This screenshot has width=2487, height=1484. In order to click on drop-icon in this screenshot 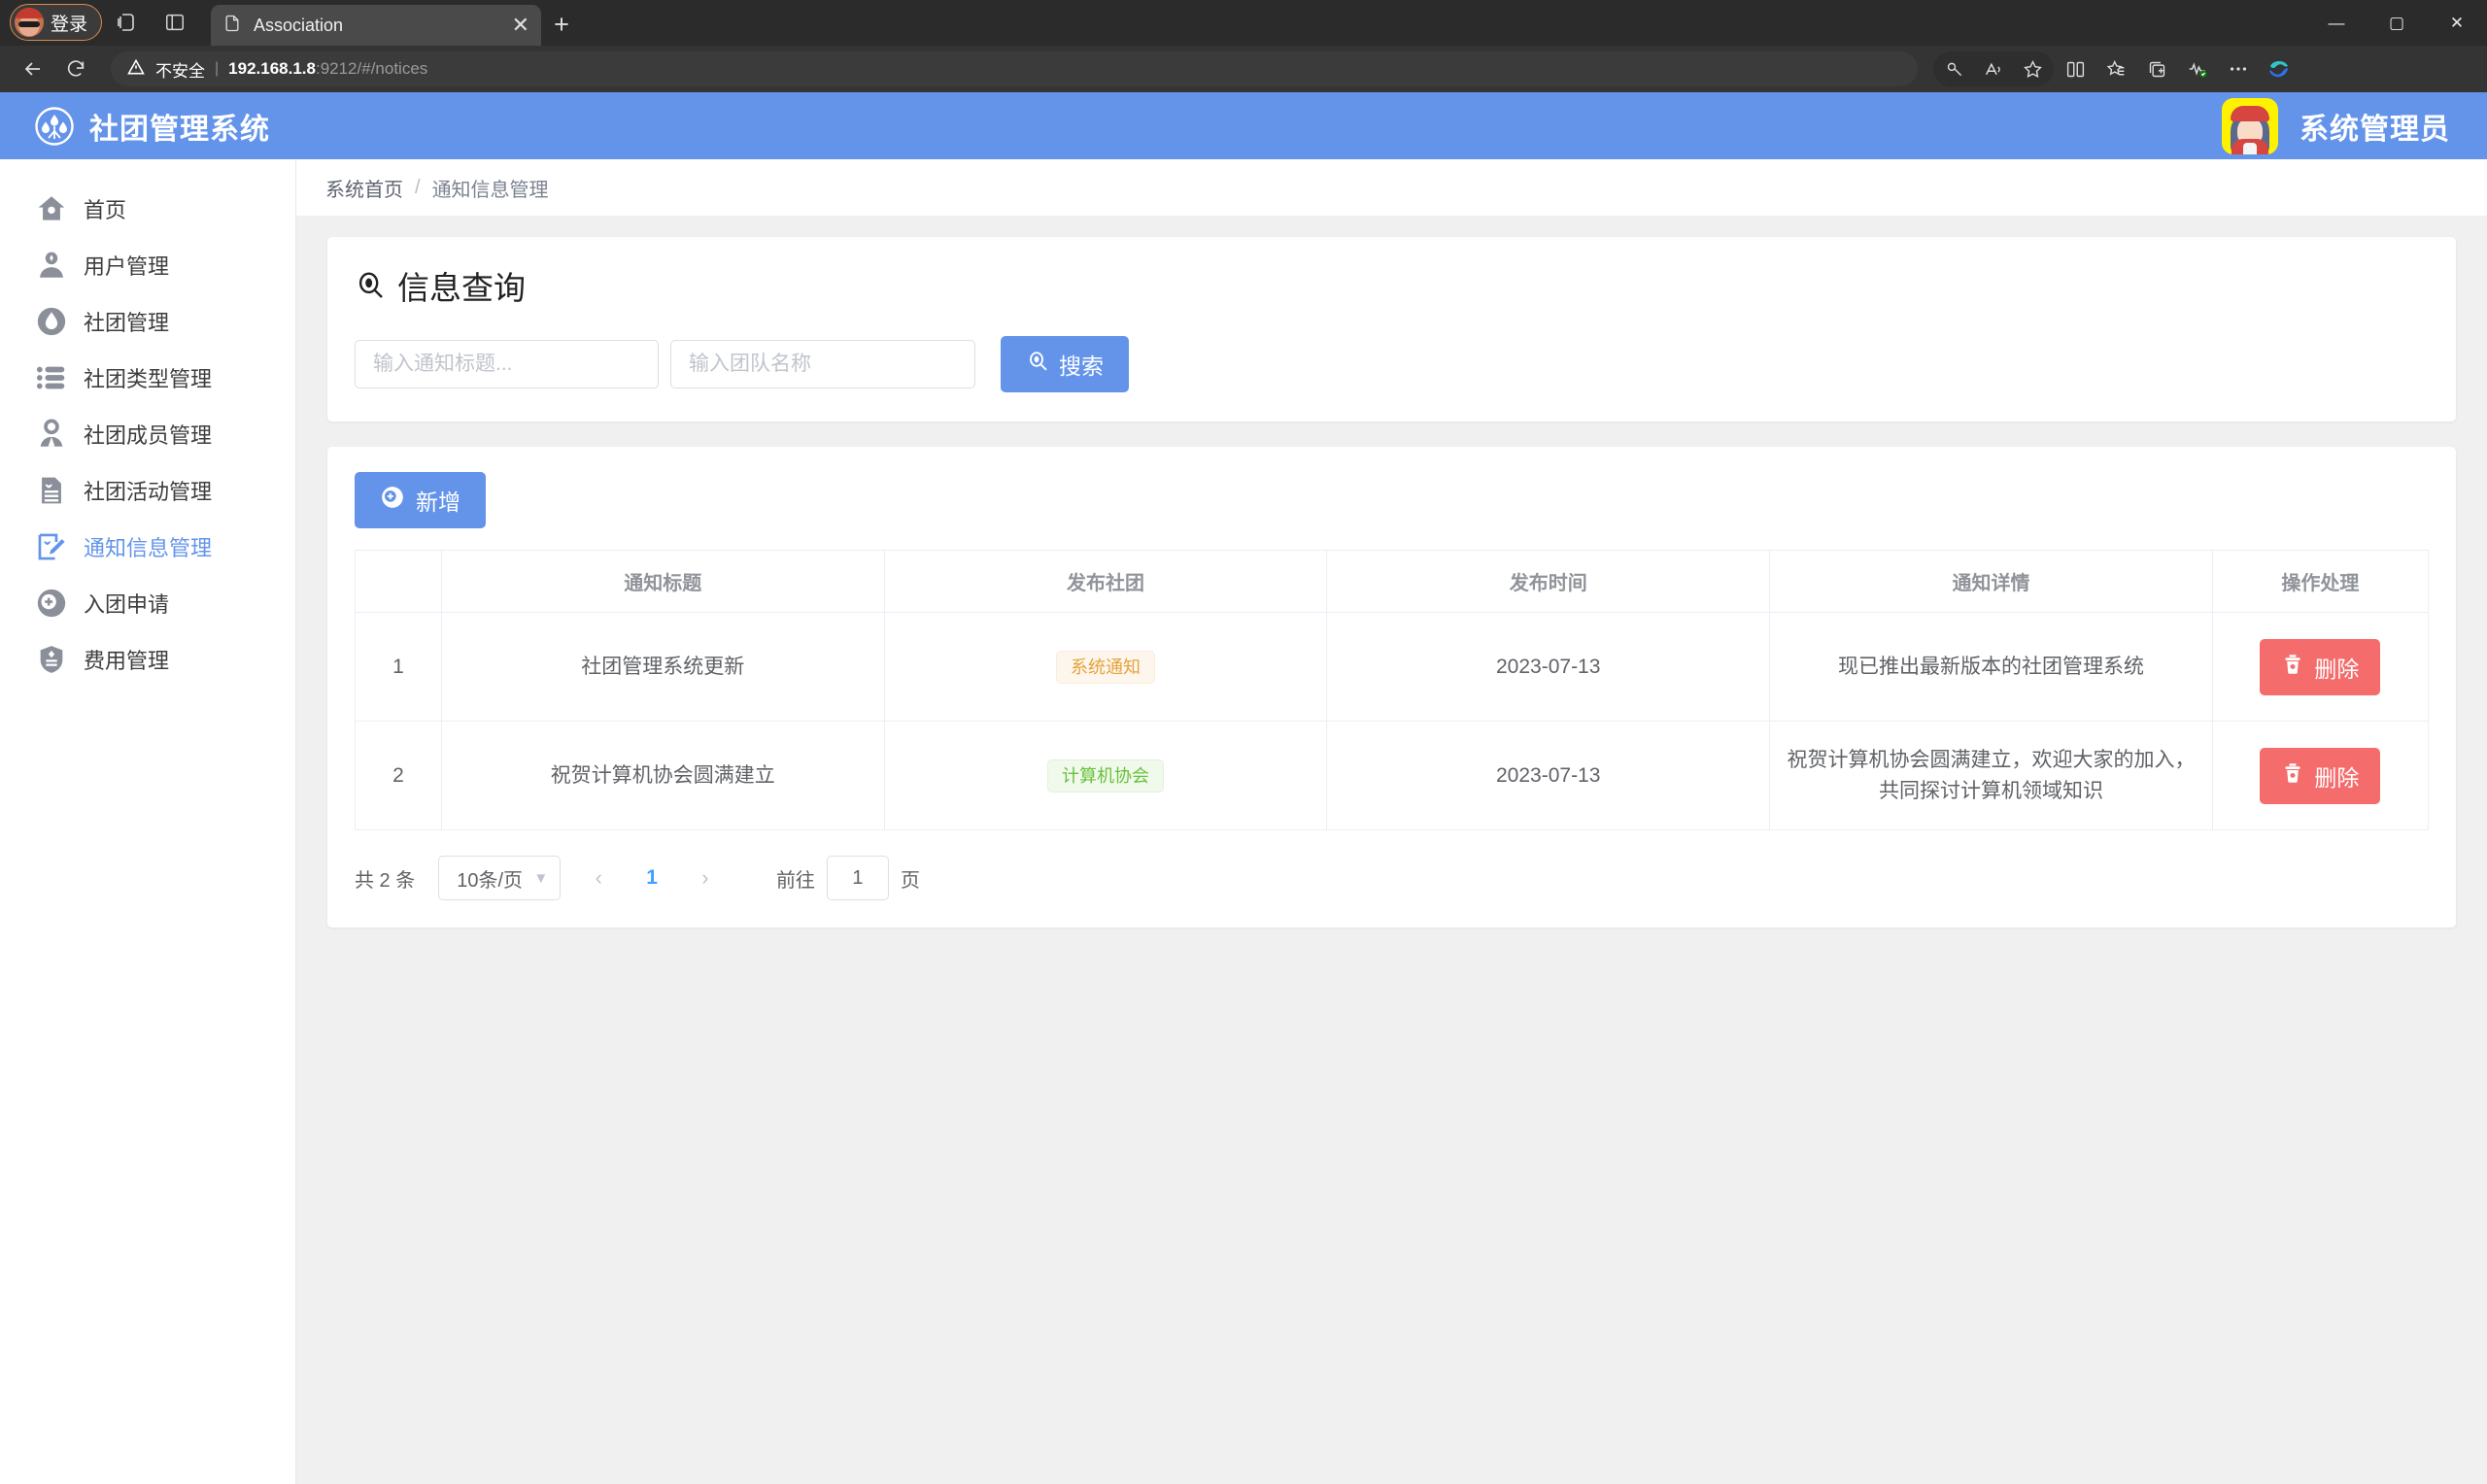, I will do `click(51, 321)`.